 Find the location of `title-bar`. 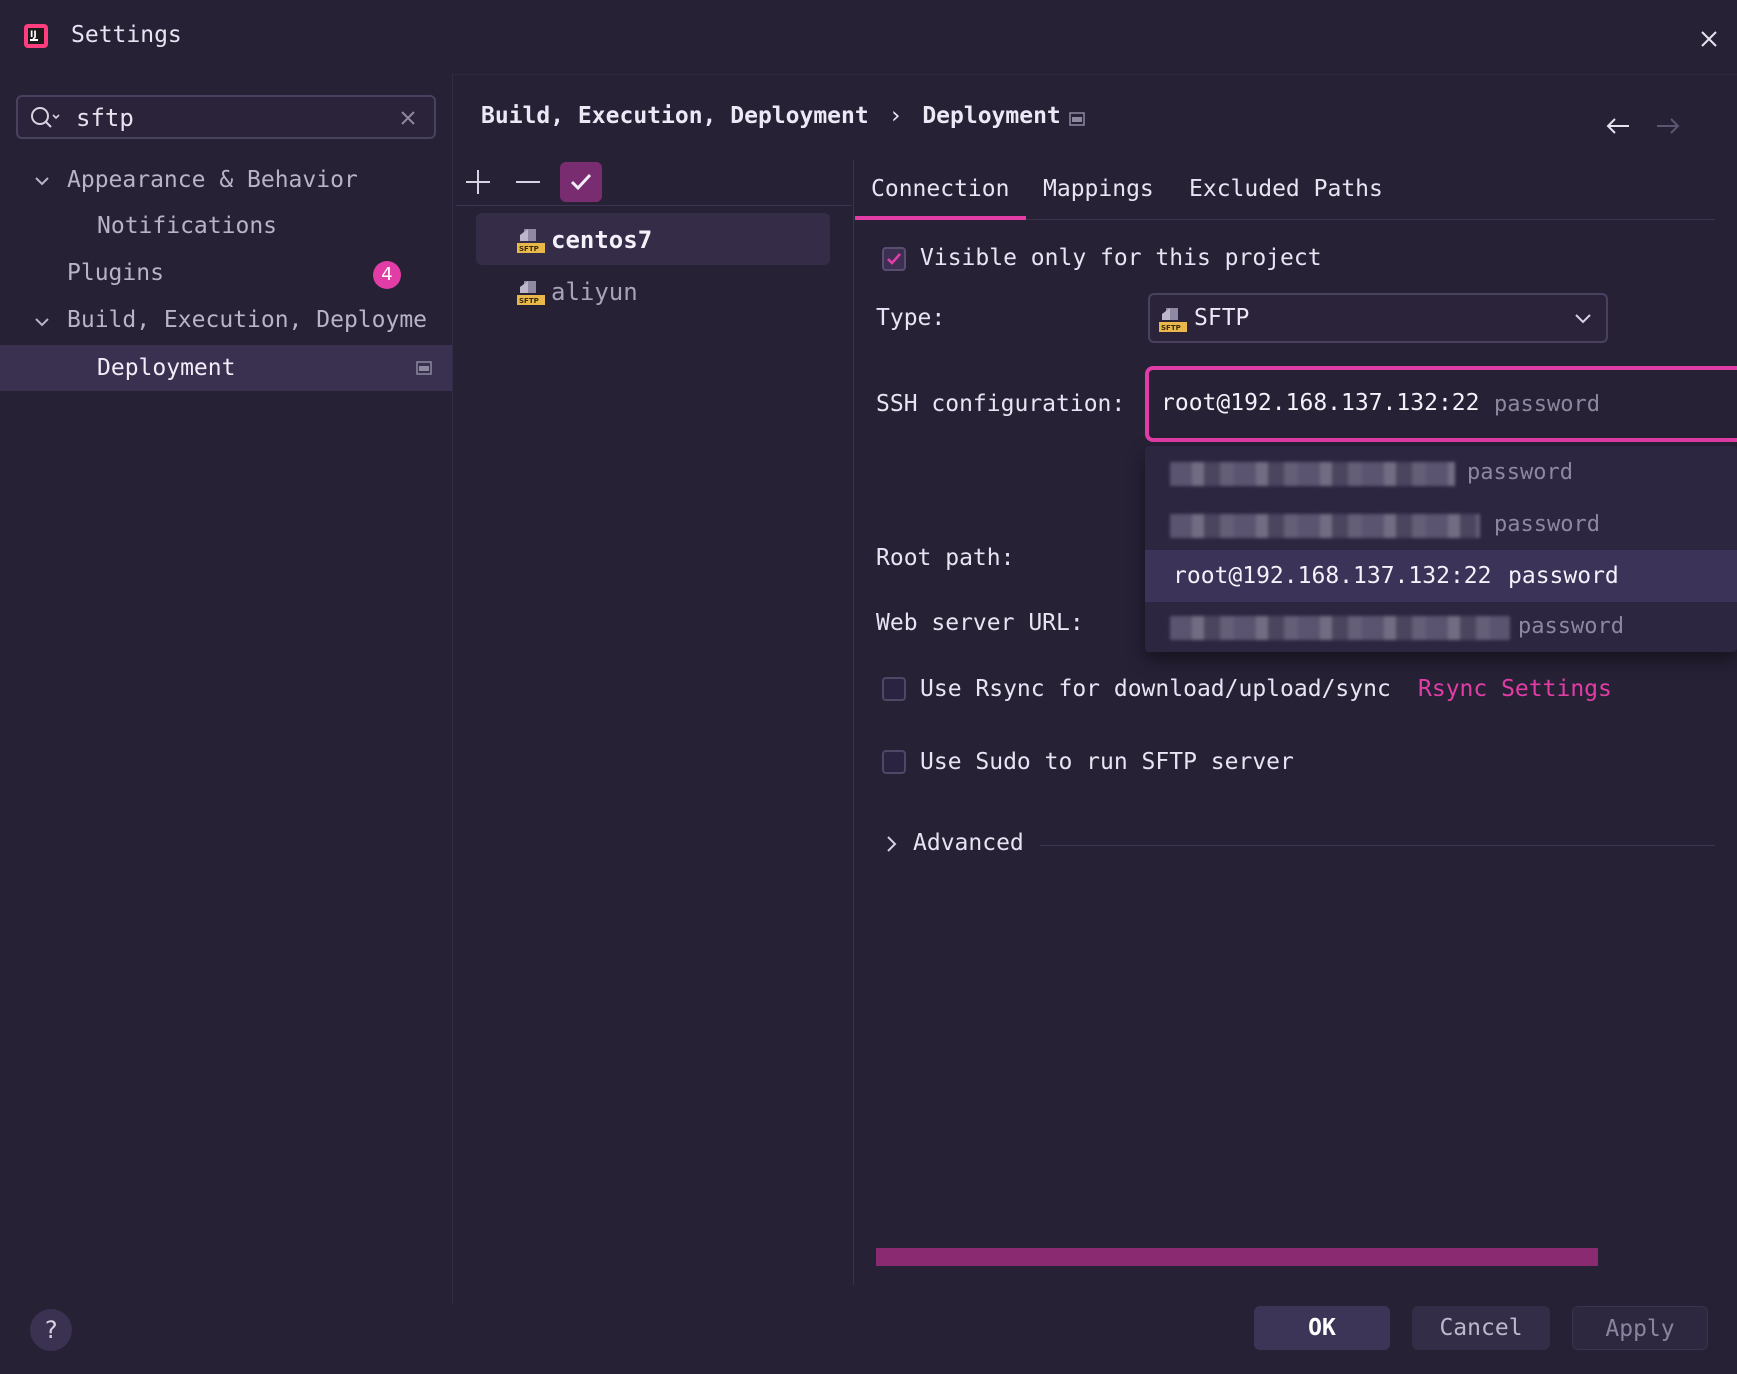

title-bar is located at coordinates (868, 37).